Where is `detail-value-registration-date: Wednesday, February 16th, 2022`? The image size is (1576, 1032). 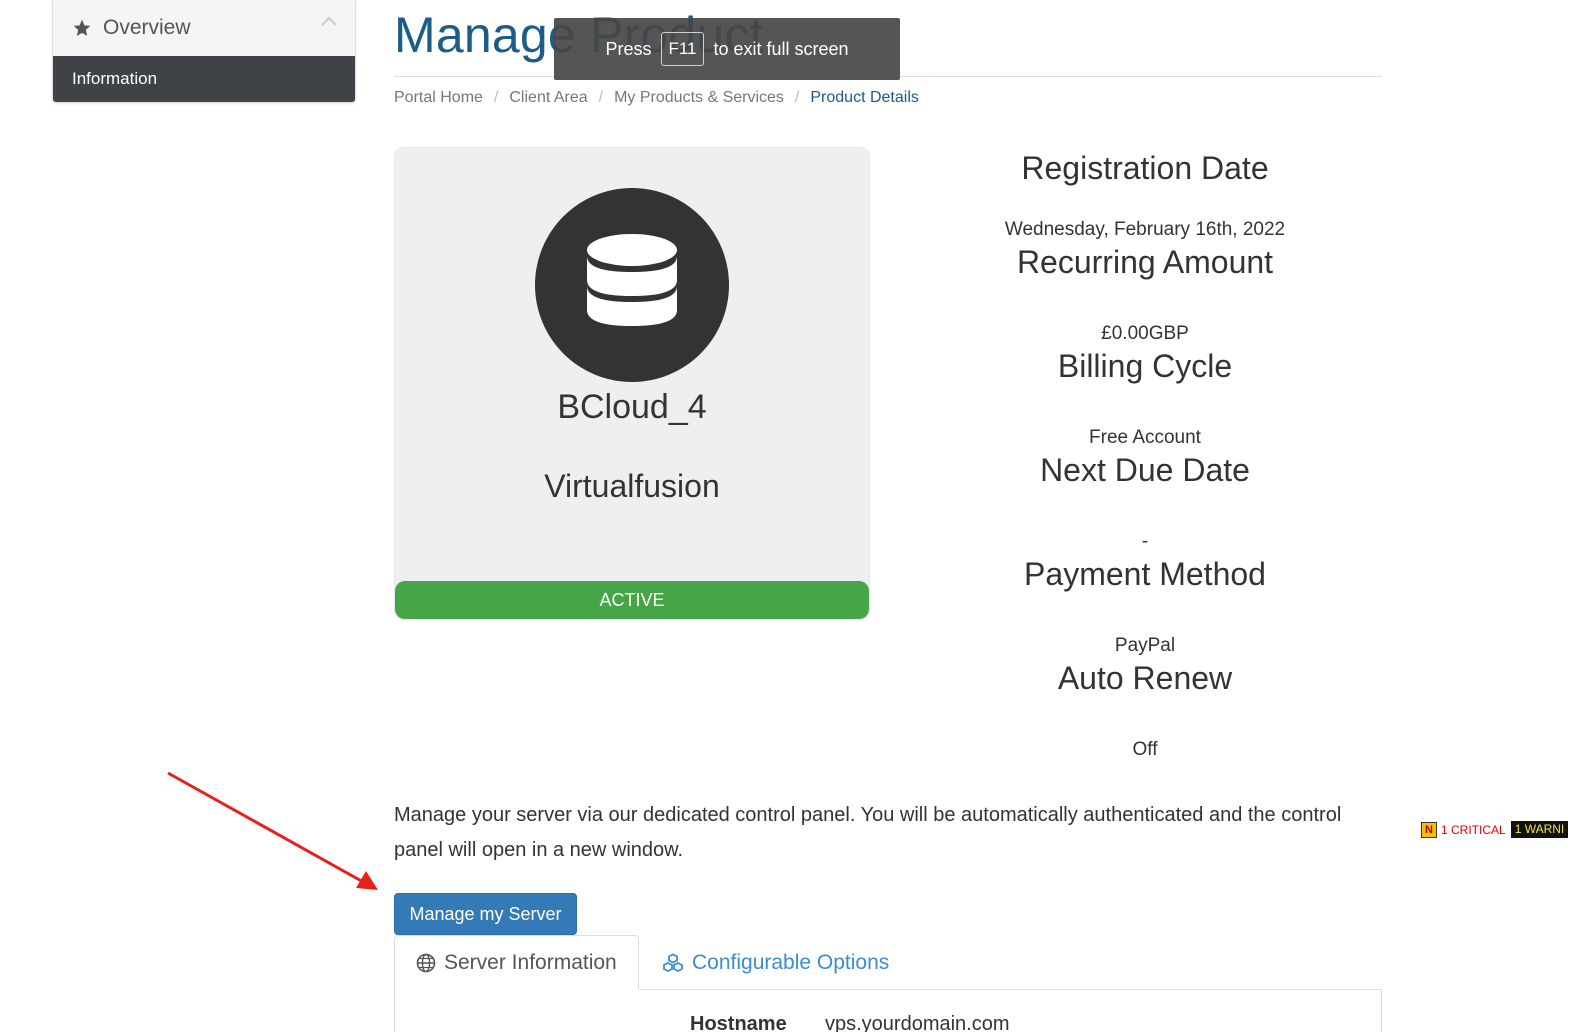 detail-value-registration-date: Wednesday, February 16th, 2022 is located at coordinates (1145, 229).